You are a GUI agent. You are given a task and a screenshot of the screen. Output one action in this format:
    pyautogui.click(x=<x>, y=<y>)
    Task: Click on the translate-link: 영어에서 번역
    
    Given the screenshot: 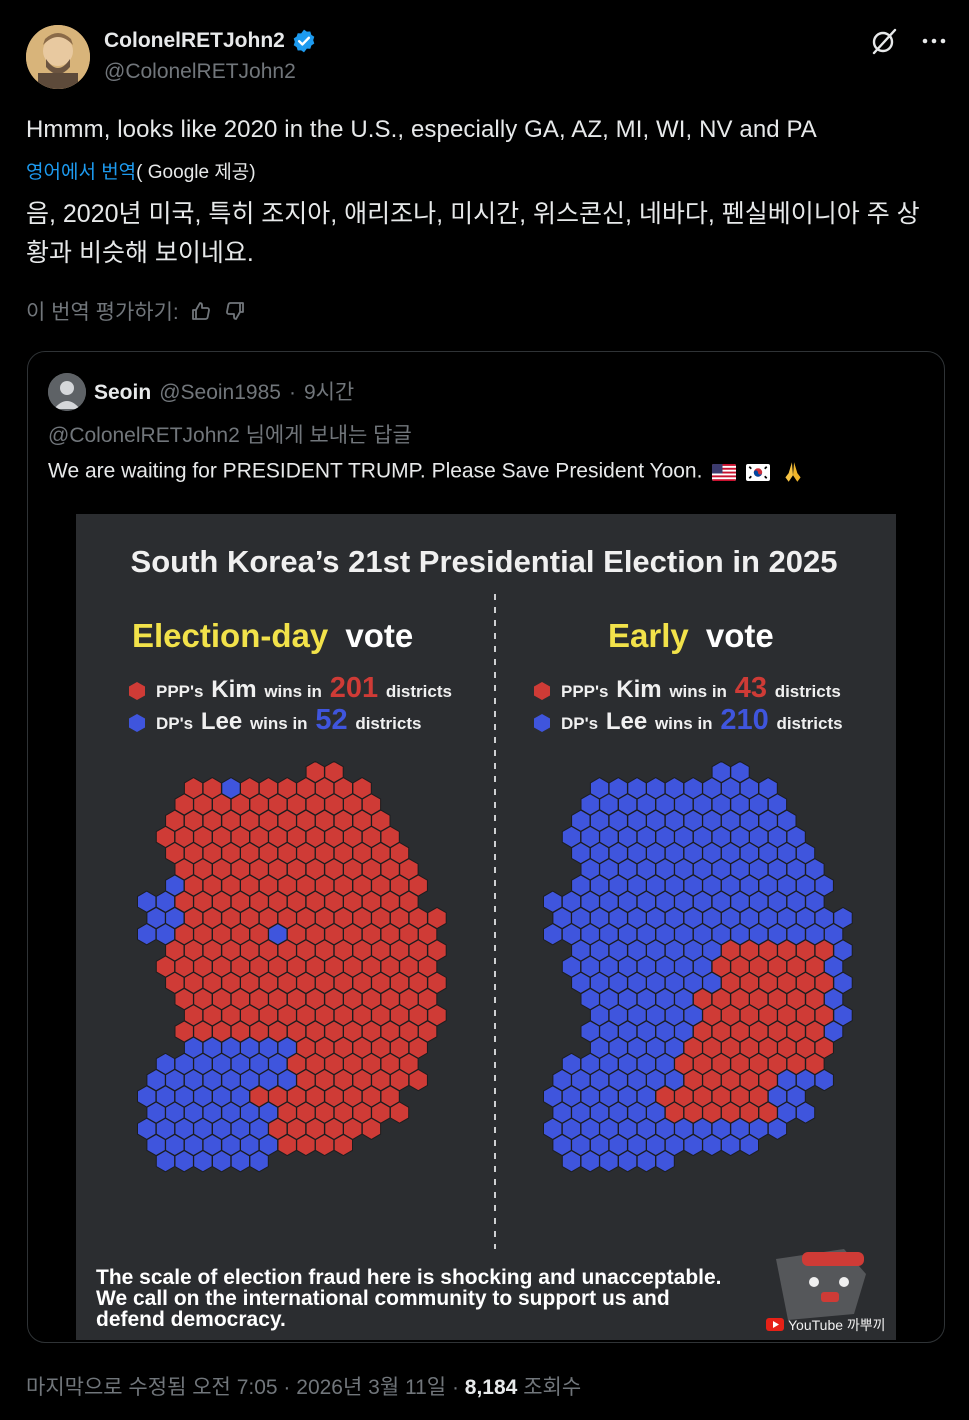 What is the action you would take?
    pyautogui.click(x=81, y=172)
    